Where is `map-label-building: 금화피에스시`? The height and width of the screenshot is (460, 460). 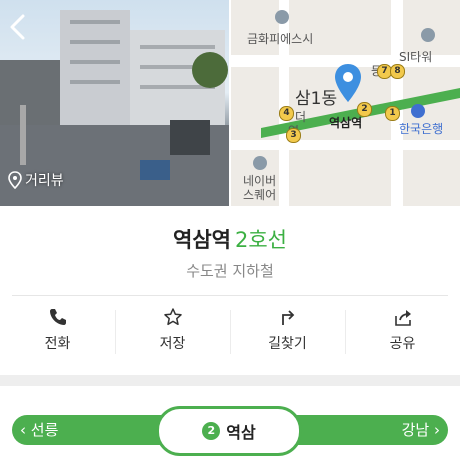
map-label-building: 금화피에스시 is located at coordinates (280, 39).